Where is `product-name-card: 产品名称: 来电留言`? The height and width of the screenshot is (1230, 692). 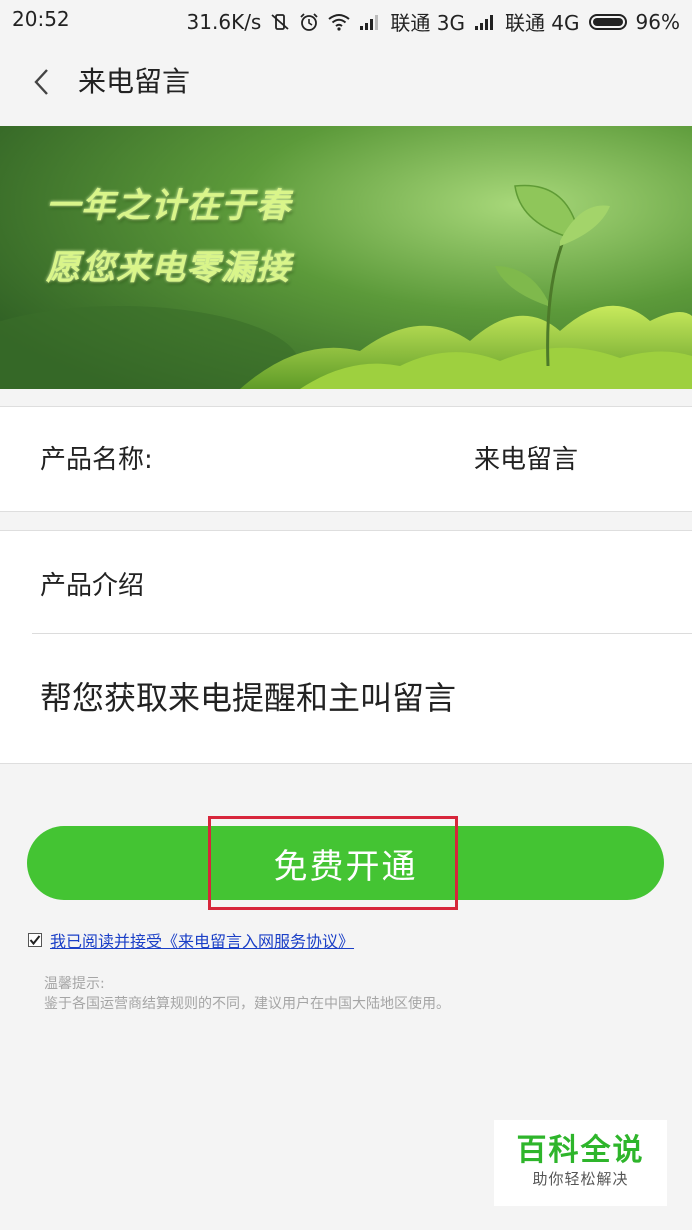 product-name-card: 产品名称: 来电留言 is located at coordinates (346, 459).